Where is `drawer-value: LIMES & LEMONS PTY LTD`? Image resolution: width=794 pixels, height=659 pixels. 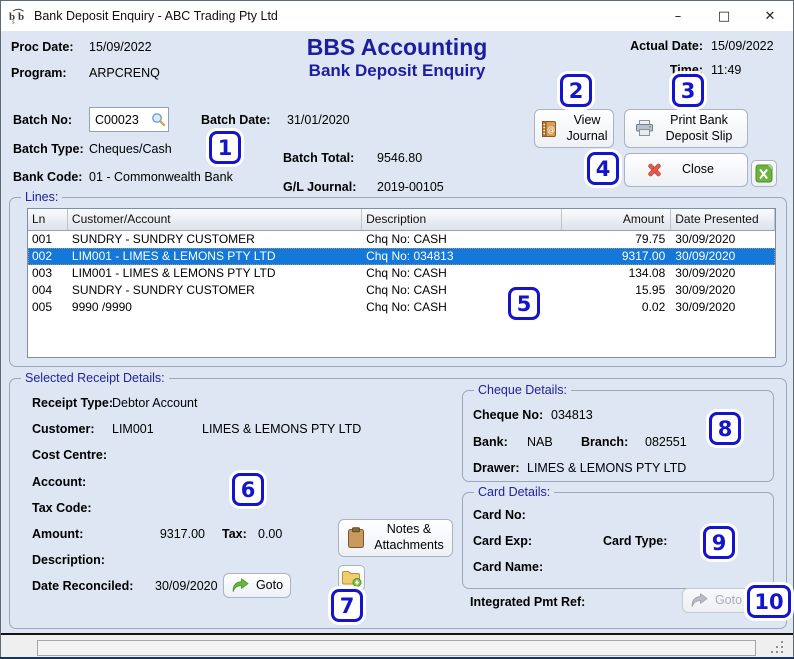
drawer-value: LIMES & LEMONS PTY LTD is located at coordinates (607, 468).